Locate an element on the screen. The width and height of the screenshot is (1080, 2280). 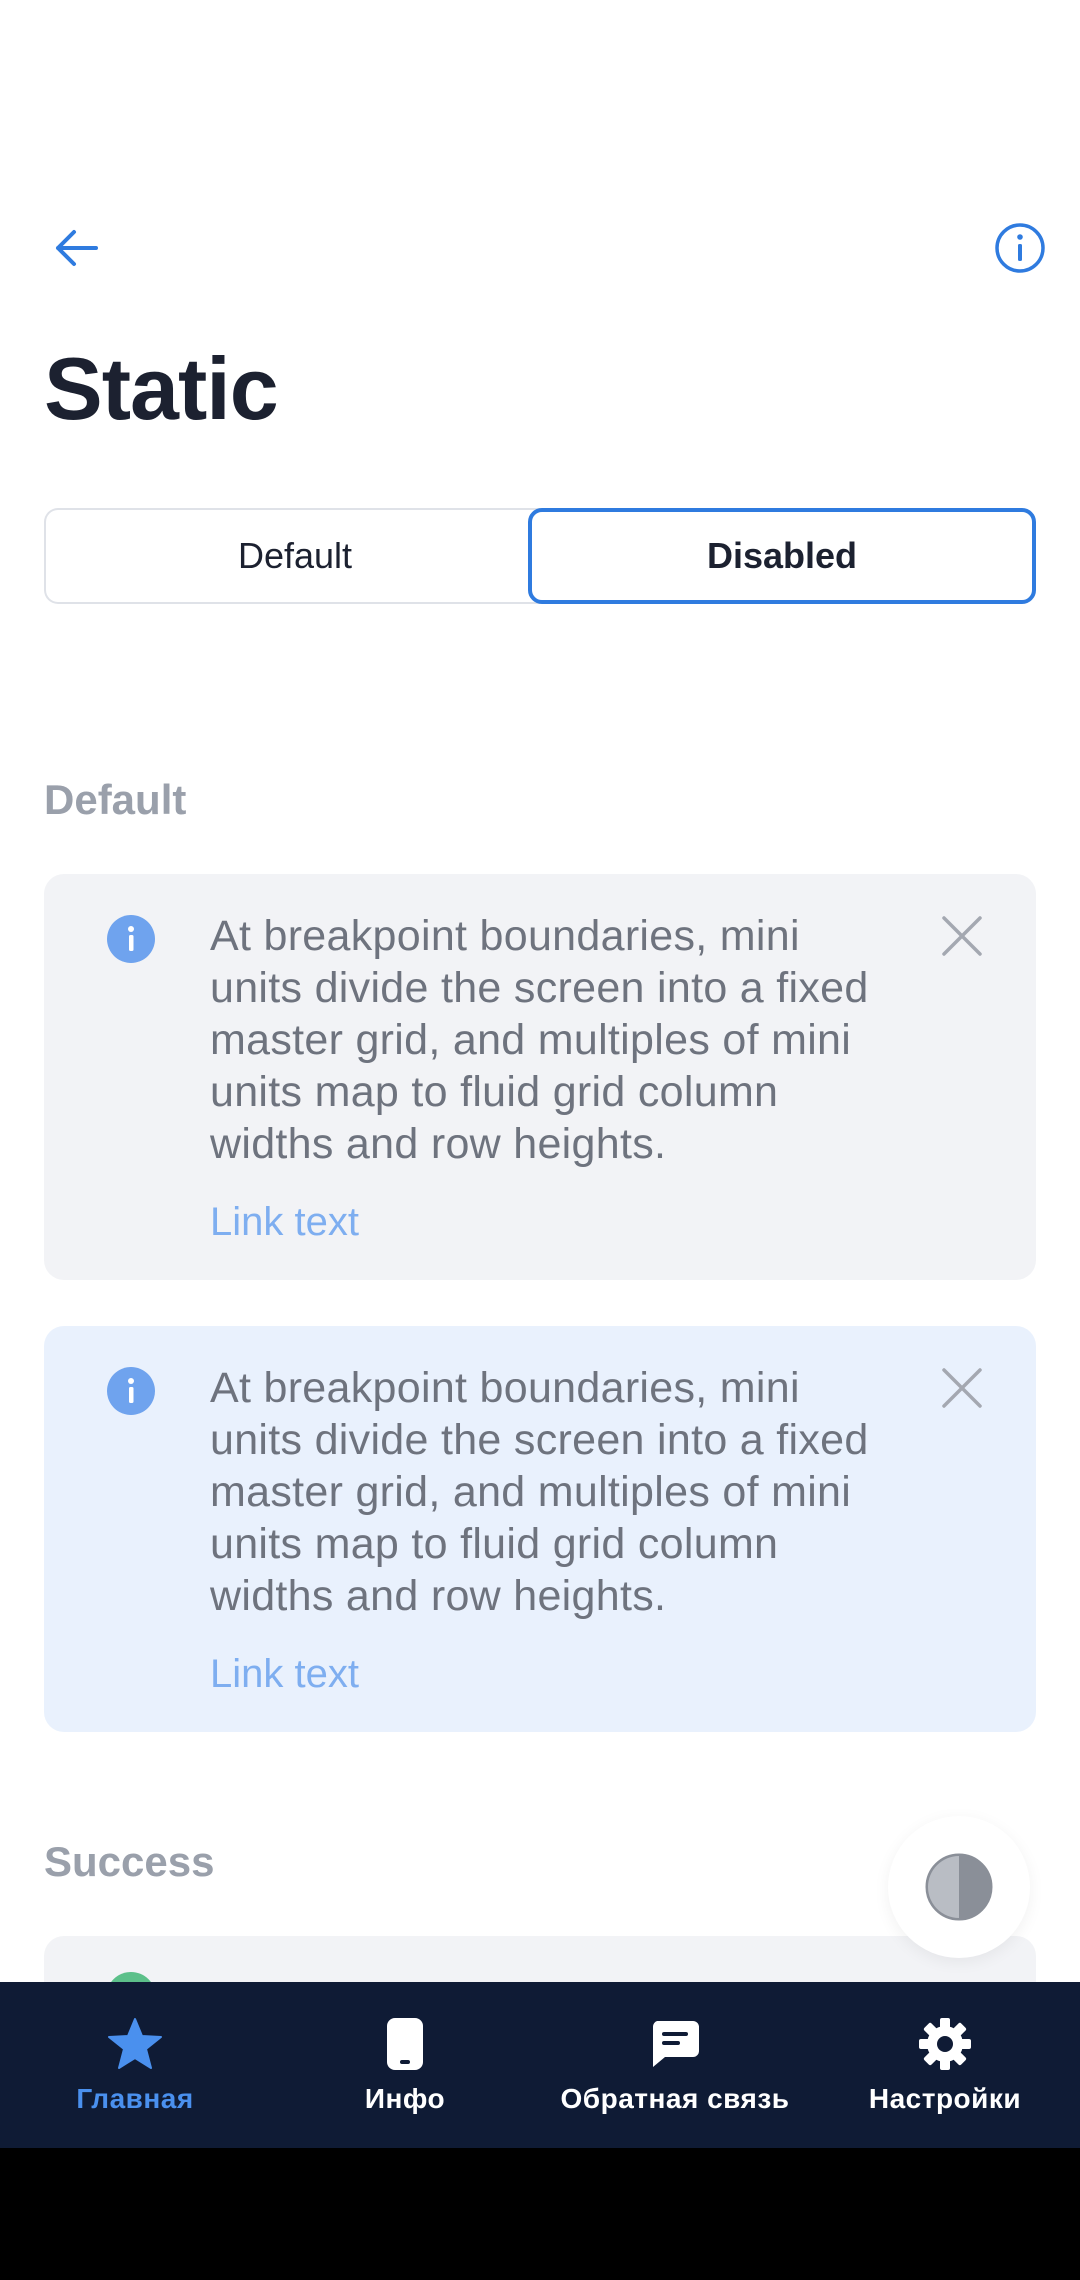
nav-item-feedback: Обратная связь is located at coordinates (675, 2065).